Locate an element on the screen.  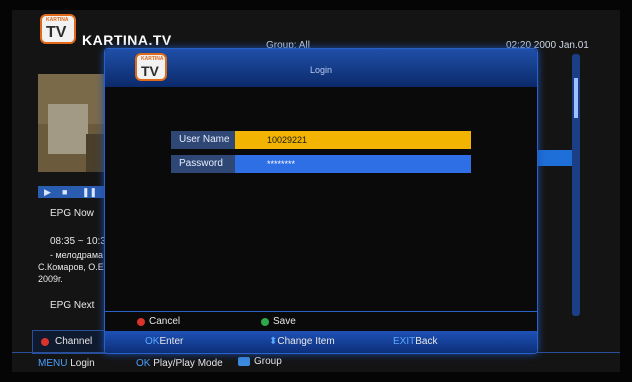
scrollbar-thumb is located at coordinates (576, 98).